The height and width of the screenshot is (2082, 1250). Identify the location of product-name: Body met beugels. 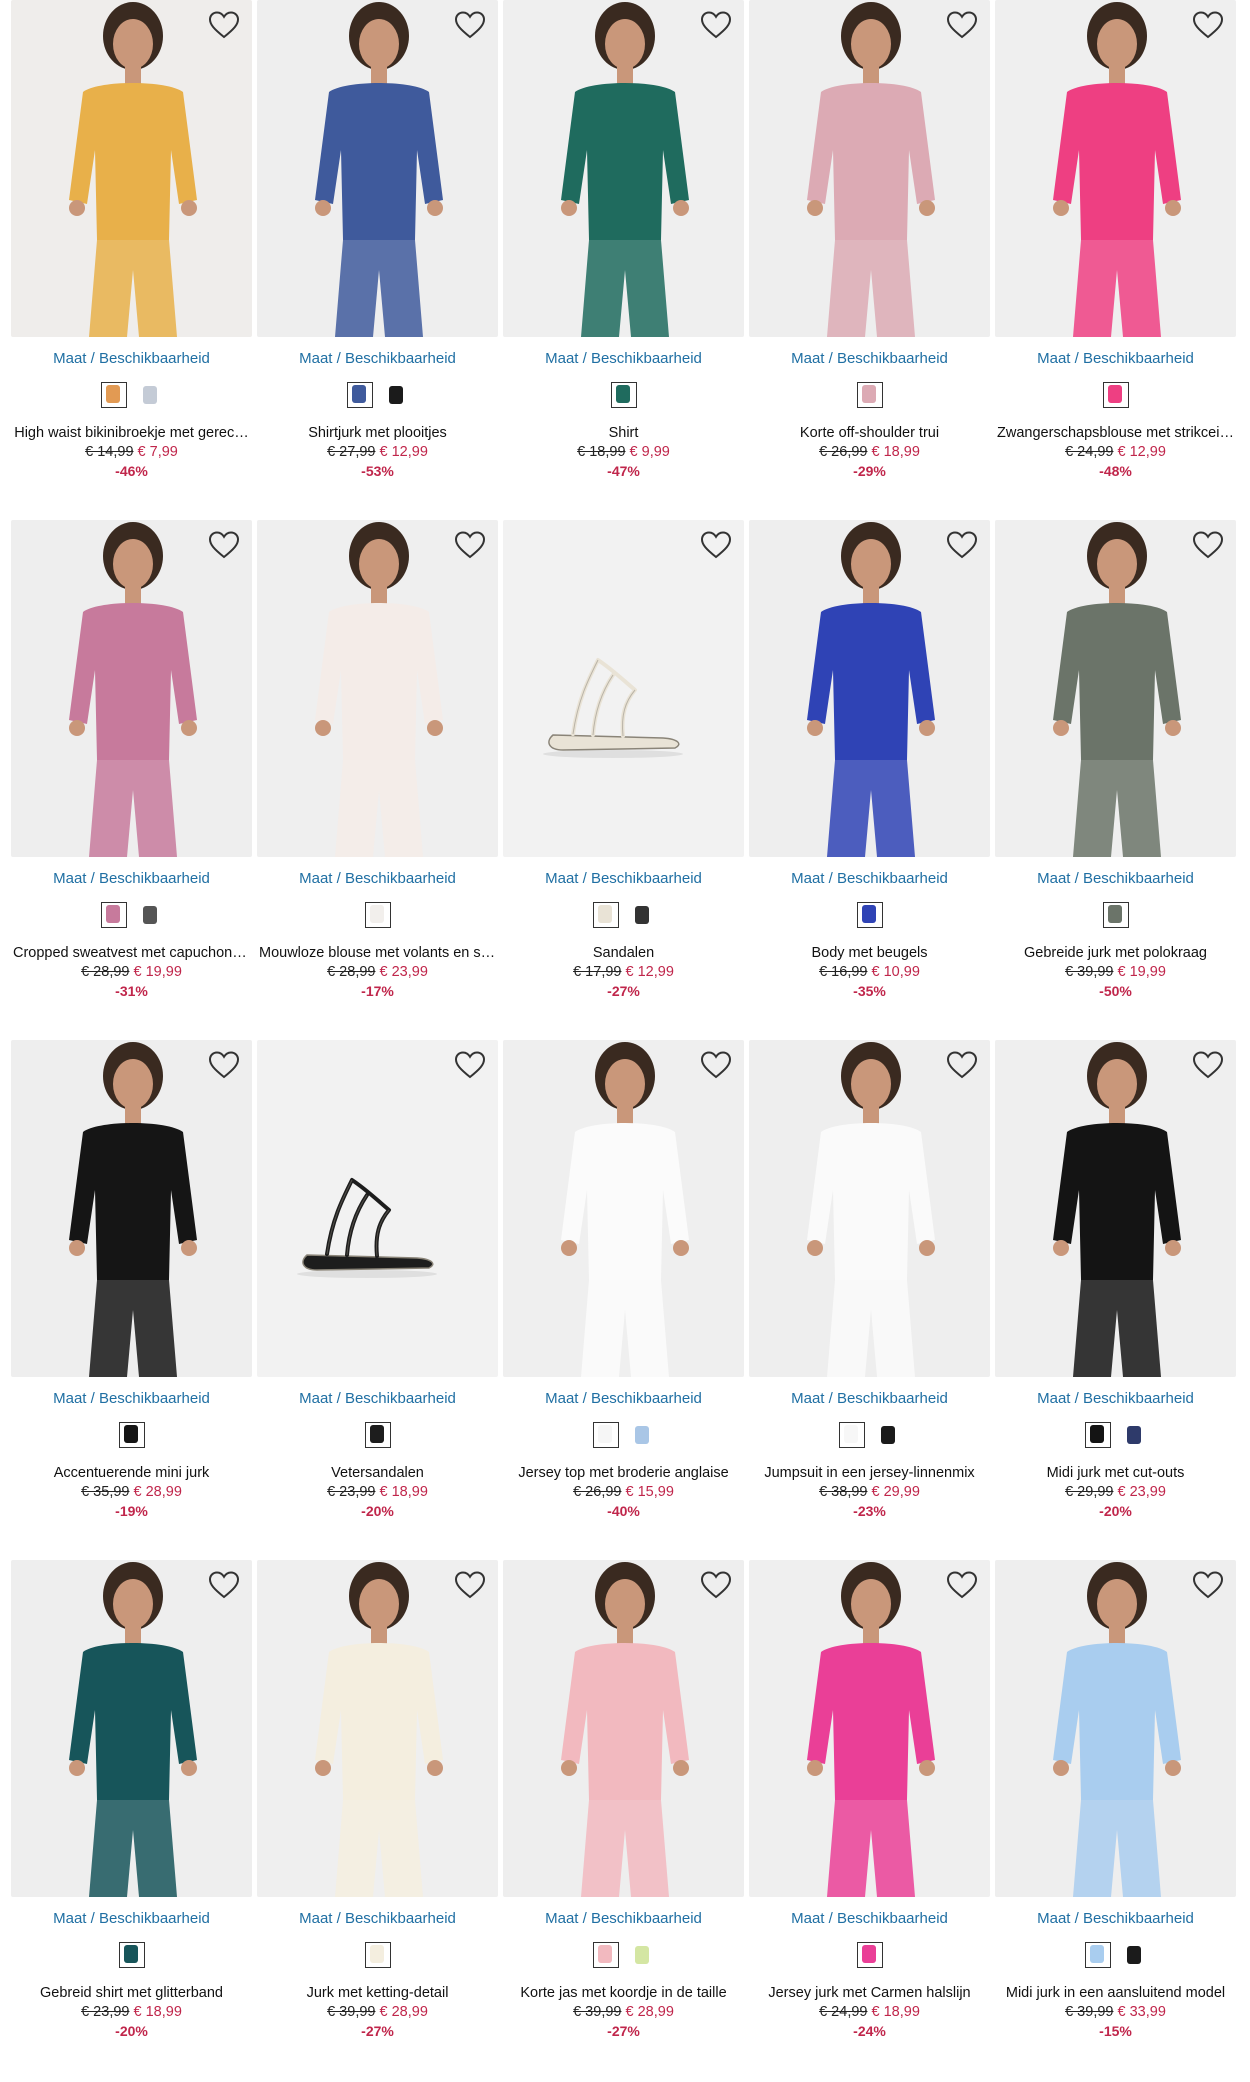
(869, 953).